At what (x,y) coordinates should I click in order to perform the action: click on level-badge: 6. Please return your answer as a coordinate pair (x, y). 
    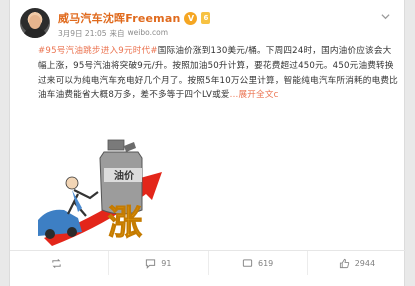
    Looking at the image, I should click on (206, 18).